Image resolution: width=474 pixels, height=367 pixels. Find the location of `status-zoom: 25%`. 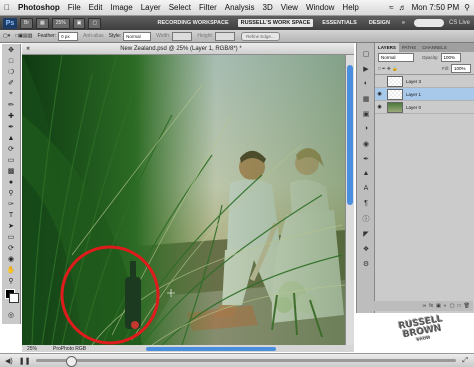

status-zoom: 25% is located at coordinates (32, 349).